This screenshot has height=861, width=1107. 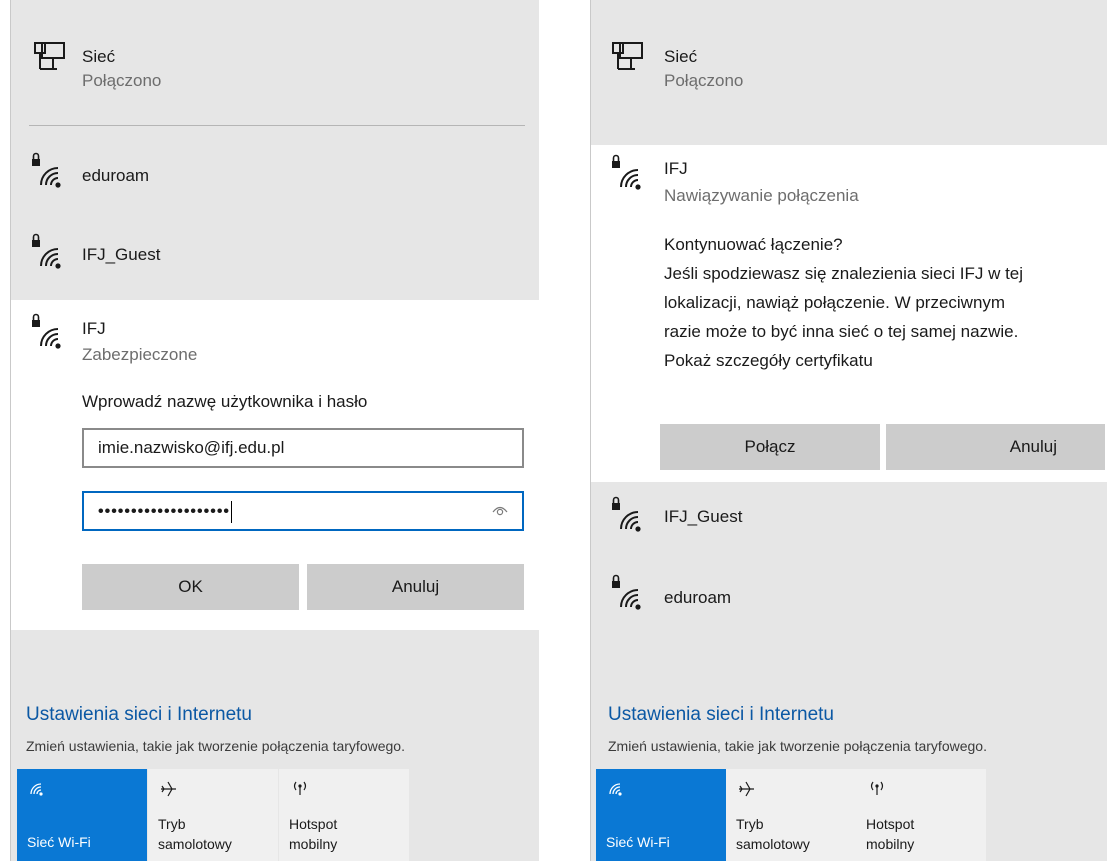 I want to click on username-value: imie.nazwisko@ifj.edu.pl, so click(x=191, y=447).